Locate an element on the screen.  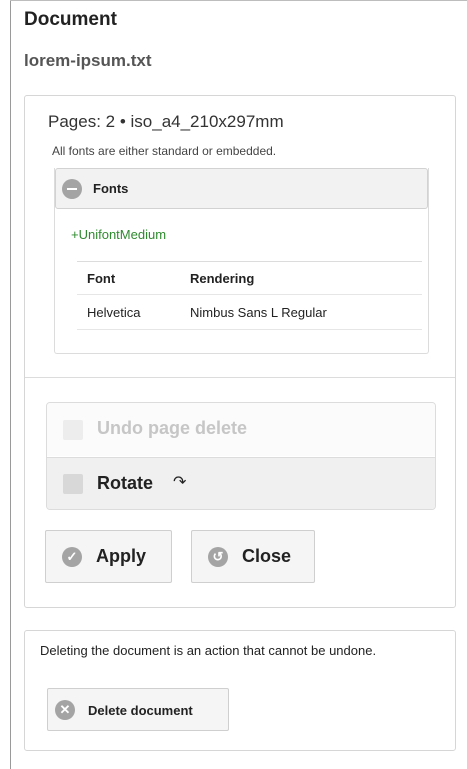
table-row: Helvetica Nimbus Sans L Regular is located at coordinates (249, 312).